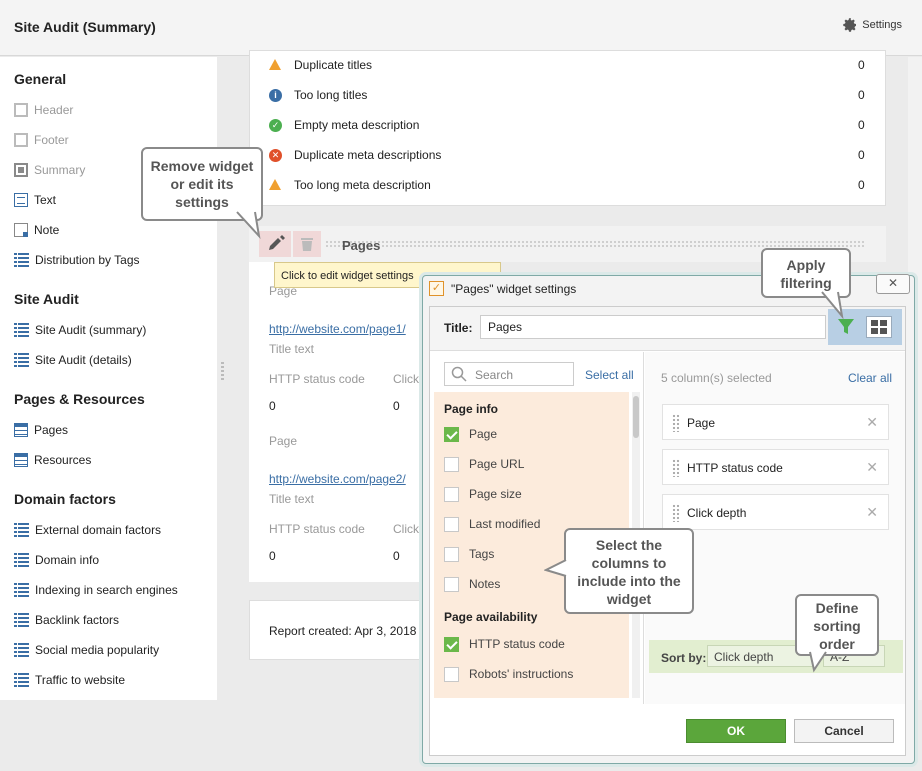 Image resolution: width=922 pixels, height=771 pixels. Describe the element at coordinates (775, 467) in the screenshot. I see `selected-column: HTTP status code ✕` at that location.